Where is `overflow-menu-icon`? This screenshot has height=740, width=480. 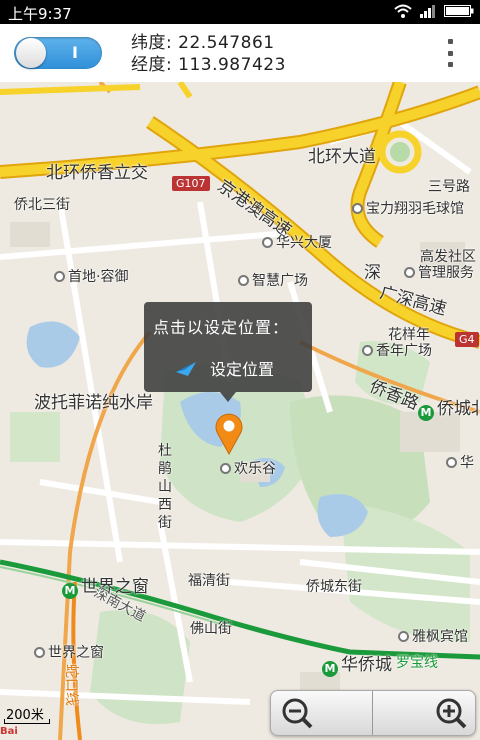 overflow-menu-icon is located at coordinates (450, 53).